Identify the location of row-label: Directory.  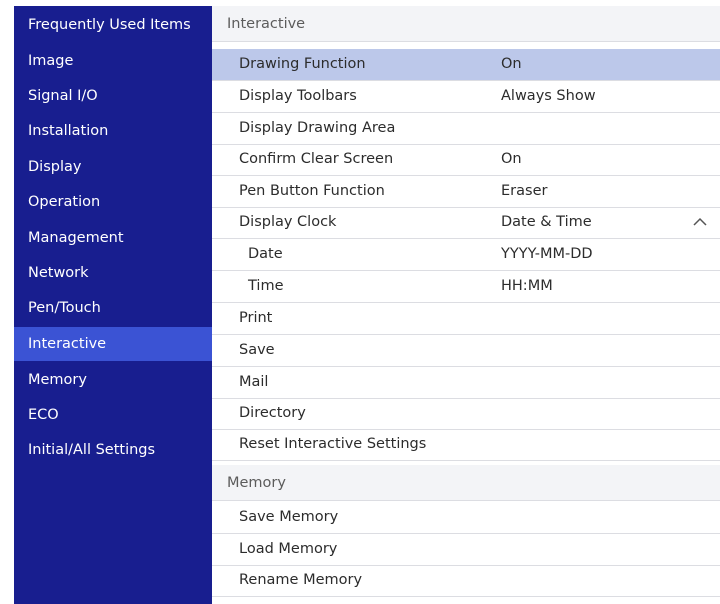
(272, 413).